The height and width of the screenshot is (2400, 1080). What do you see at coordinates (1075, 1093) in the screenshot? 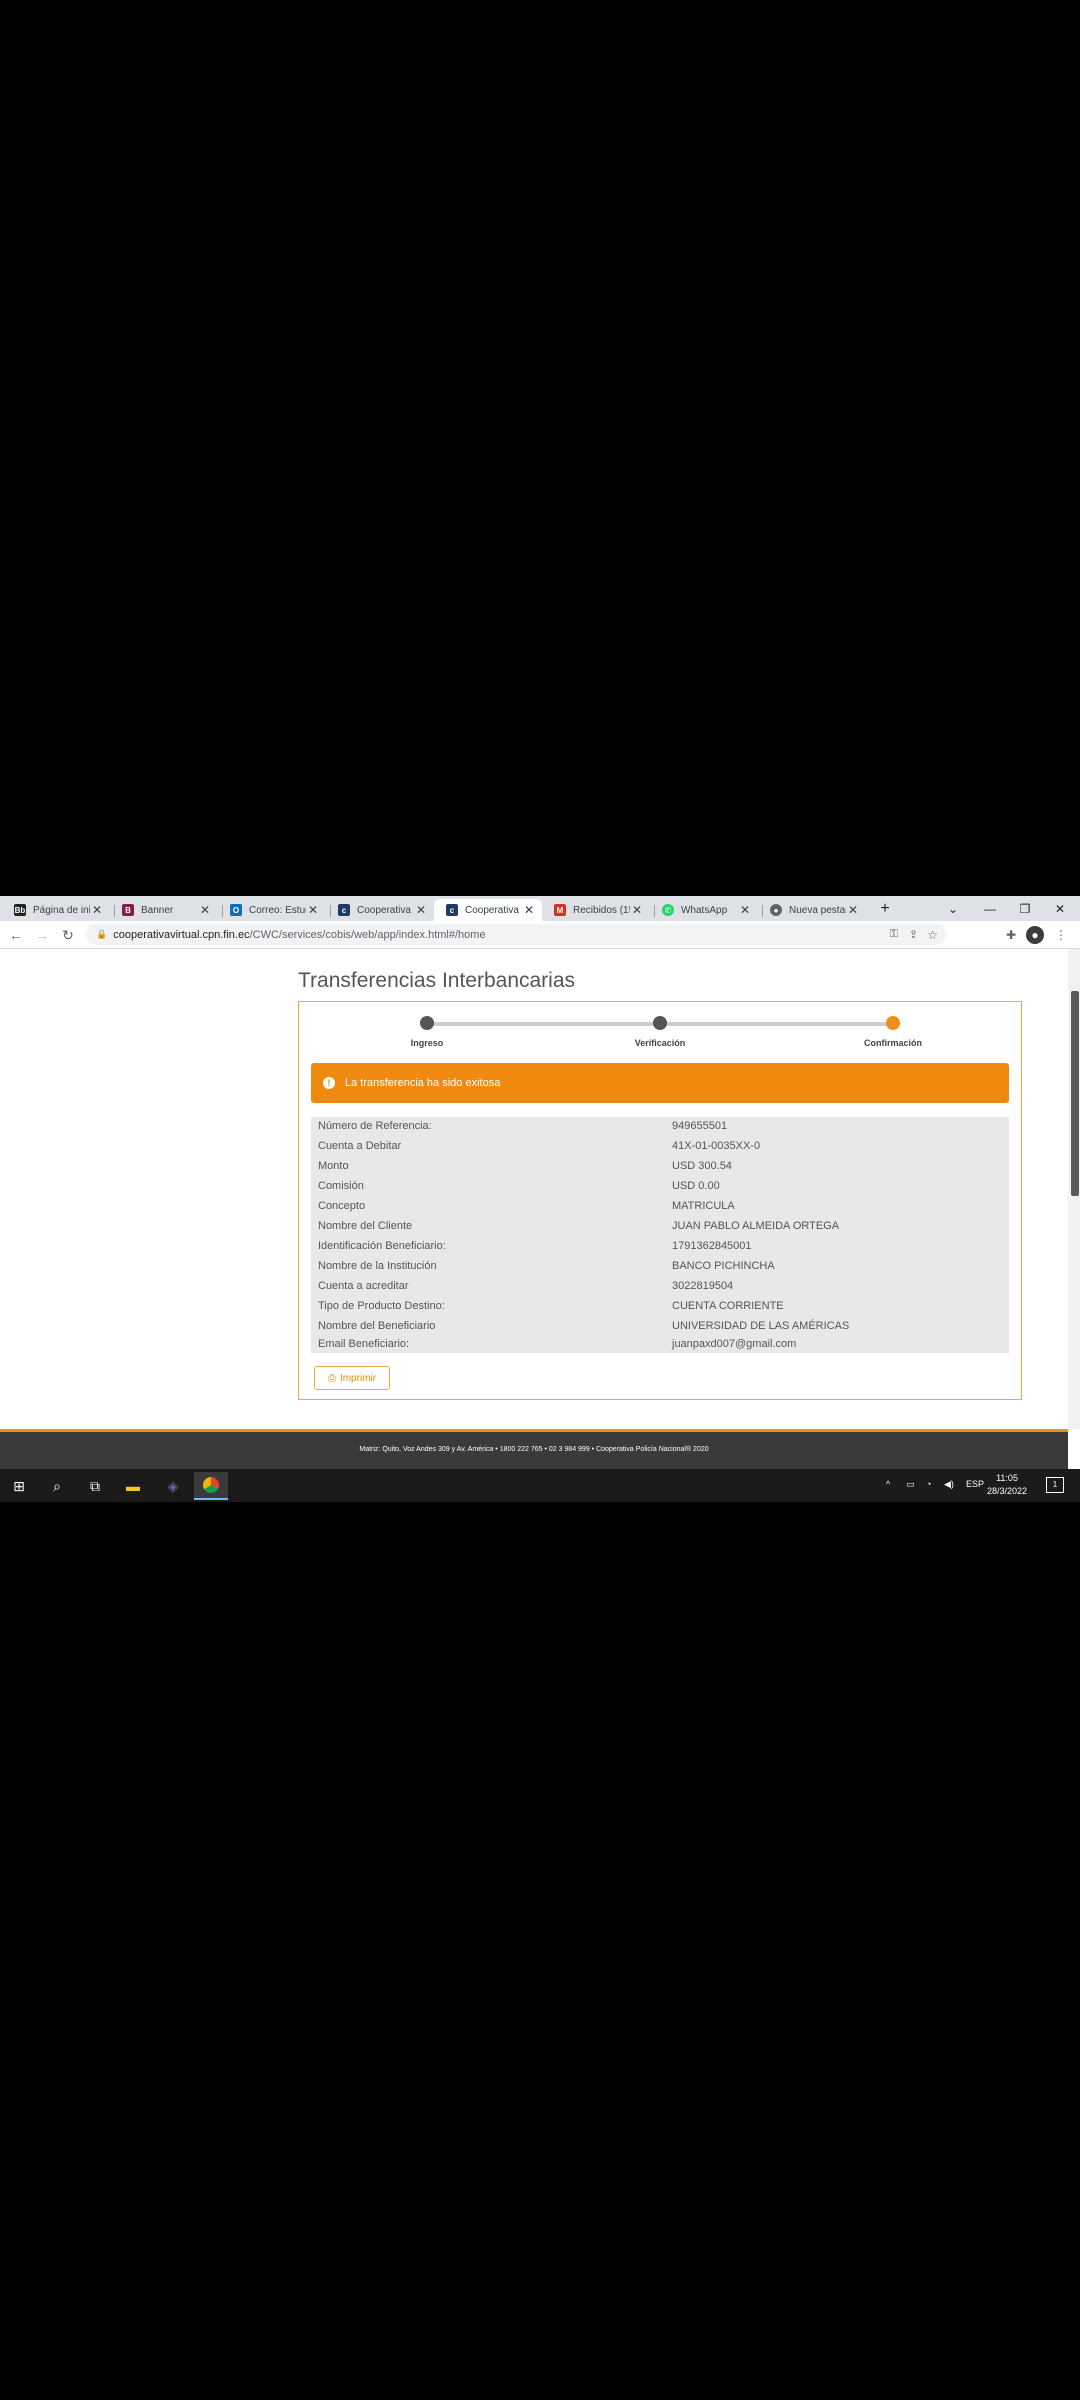
I see `scrollbar-thumb` at bounding box center [1075, 1093].